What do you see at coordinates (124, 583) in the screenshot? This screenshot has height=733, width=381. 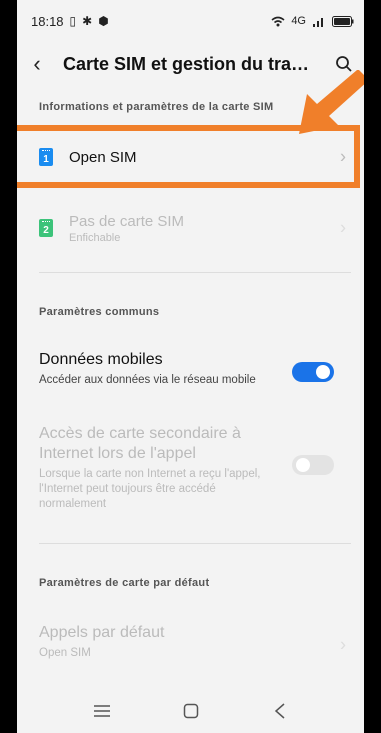 I see `section-header-default: Paramètres de carte par défaut` at bounding box center [124, 583].